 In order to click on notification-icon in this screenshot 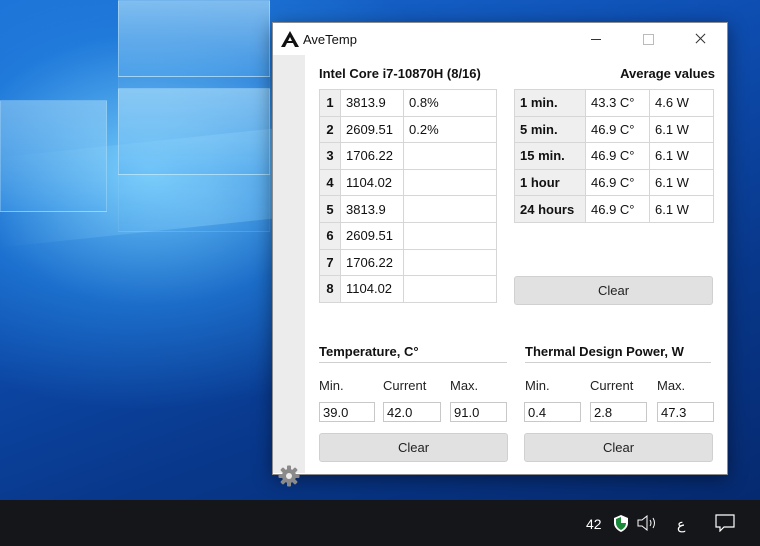, I will do `click(725, 523)`.